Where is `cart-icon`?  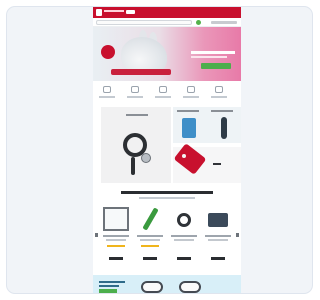 cart-icon is located at coordinates (224, 22).